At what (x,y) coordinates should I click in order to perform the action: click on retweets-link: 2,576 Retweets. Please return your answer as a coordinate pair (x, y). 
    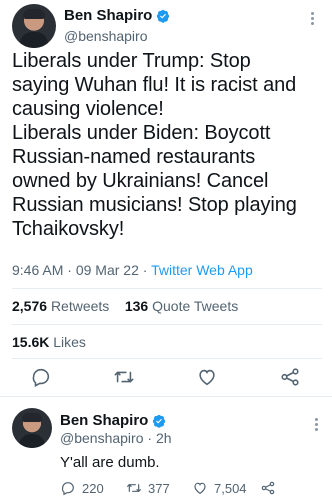
    Looking at the image, I should click on (60, 306).